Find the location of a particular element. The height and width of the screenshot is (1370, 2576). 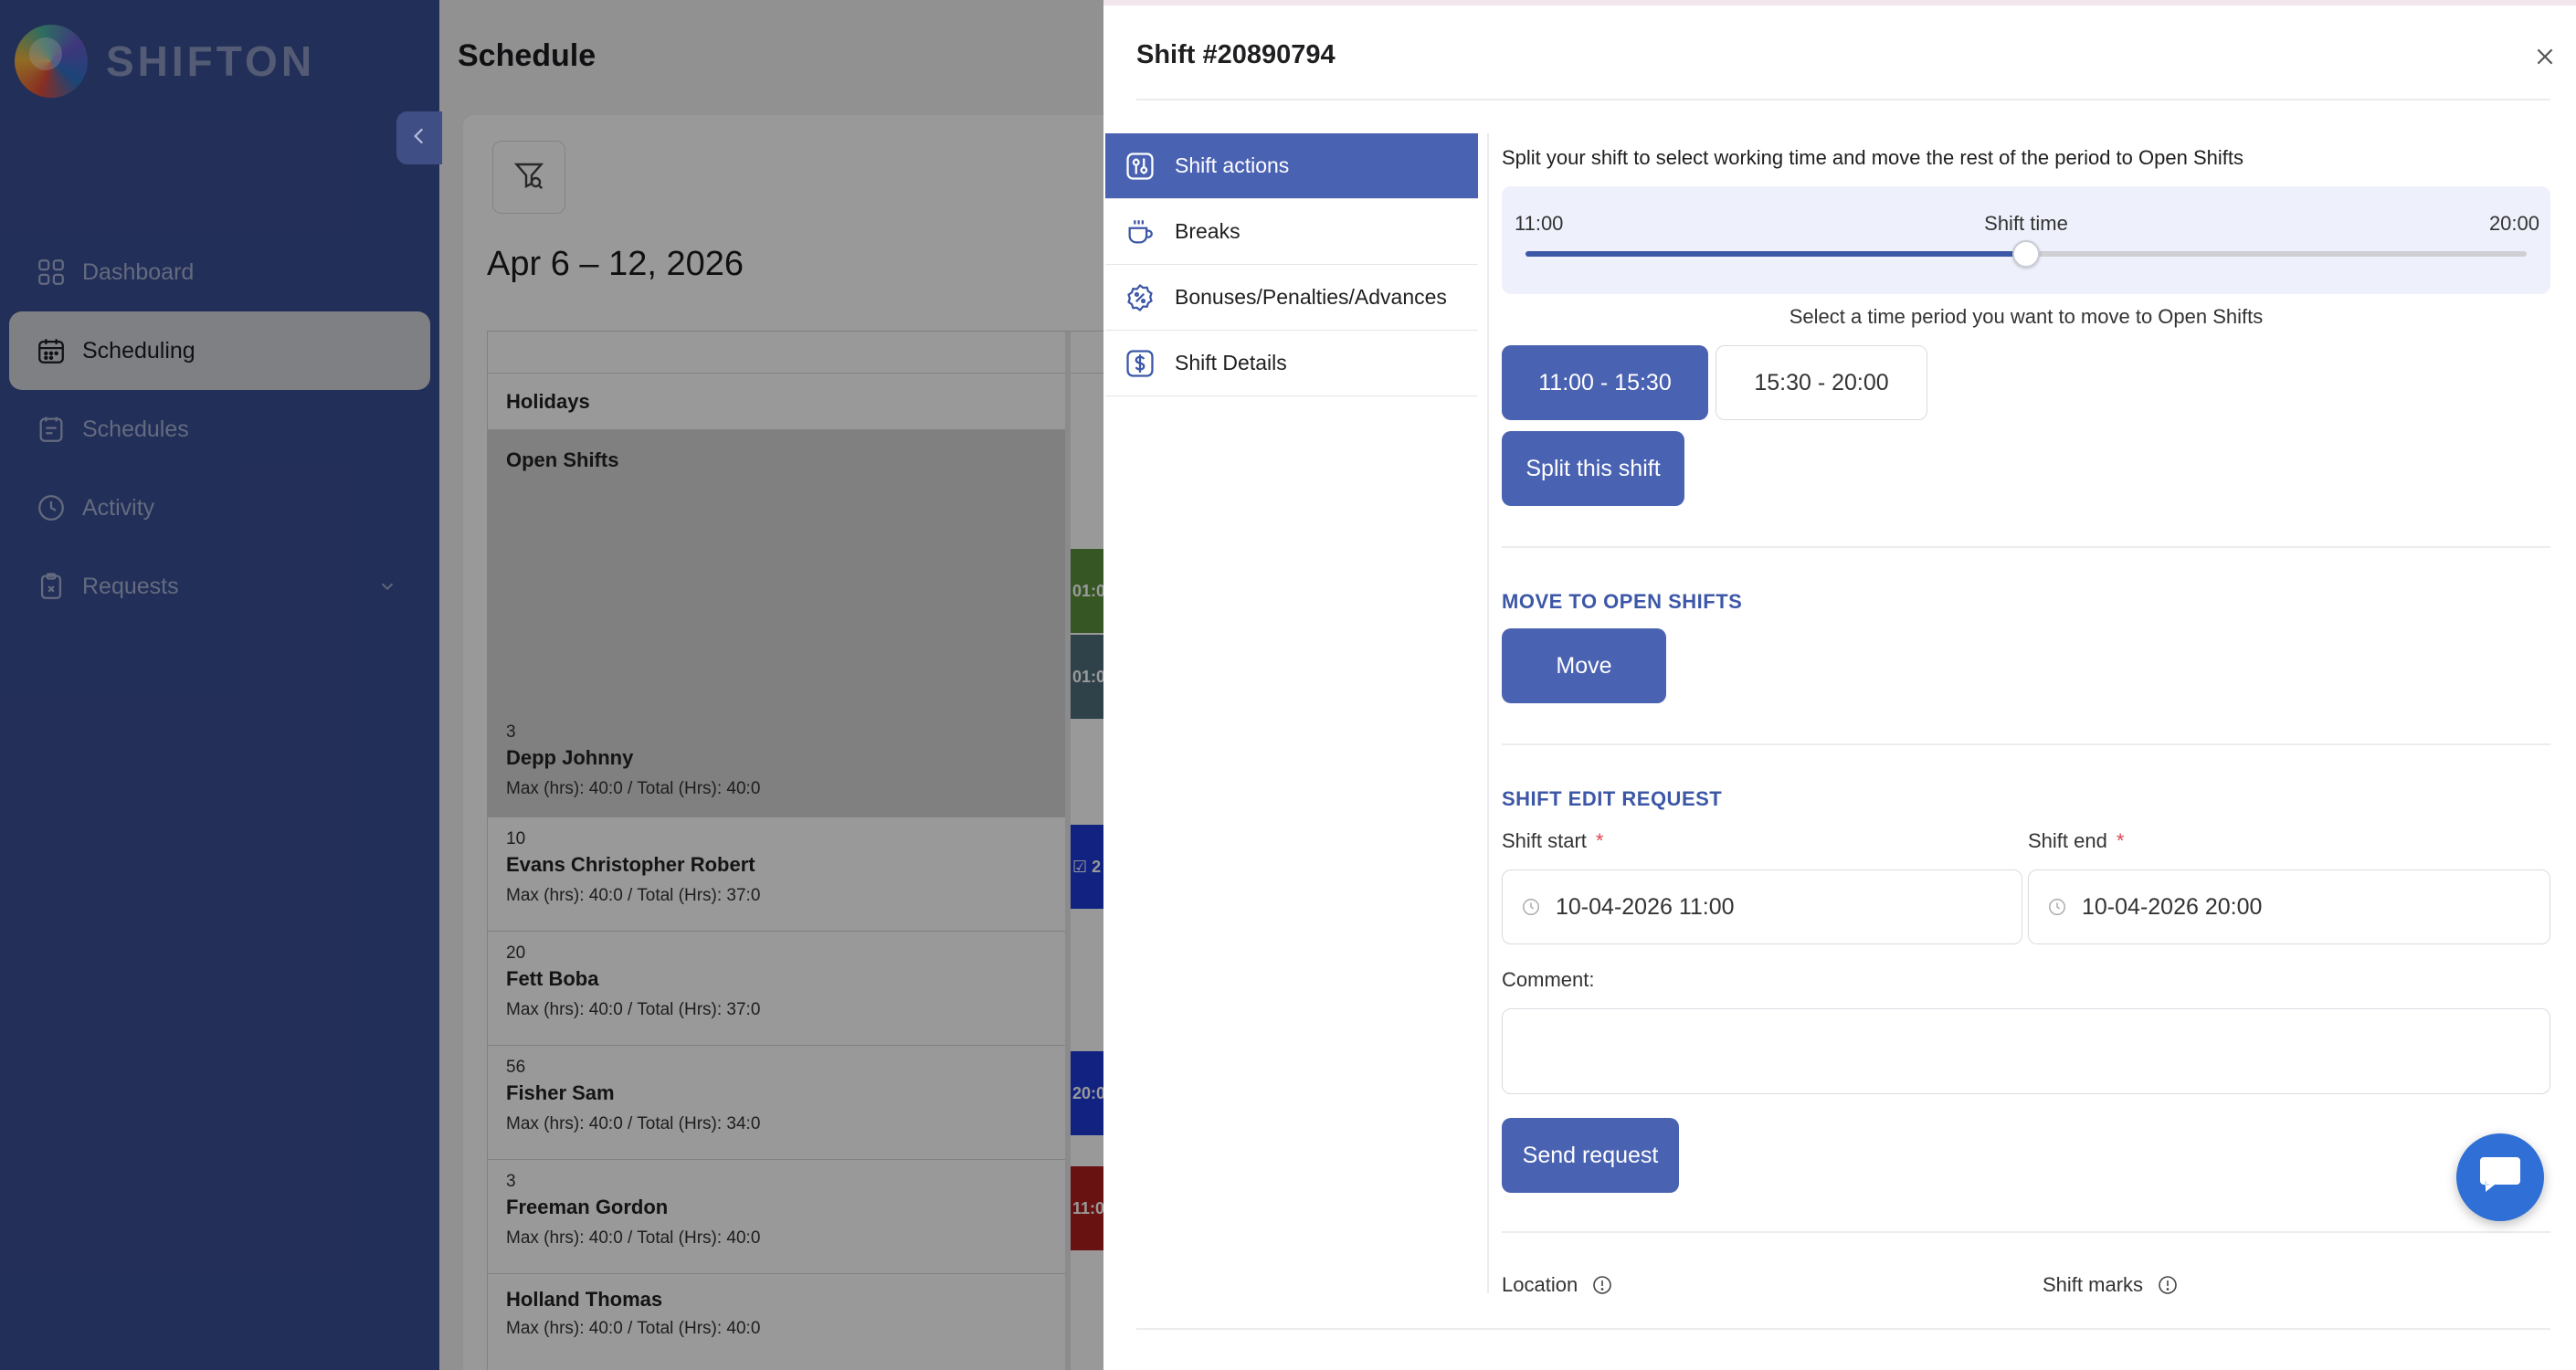

shift-start-label: Shift start * is located at coordinates (1552, 841).